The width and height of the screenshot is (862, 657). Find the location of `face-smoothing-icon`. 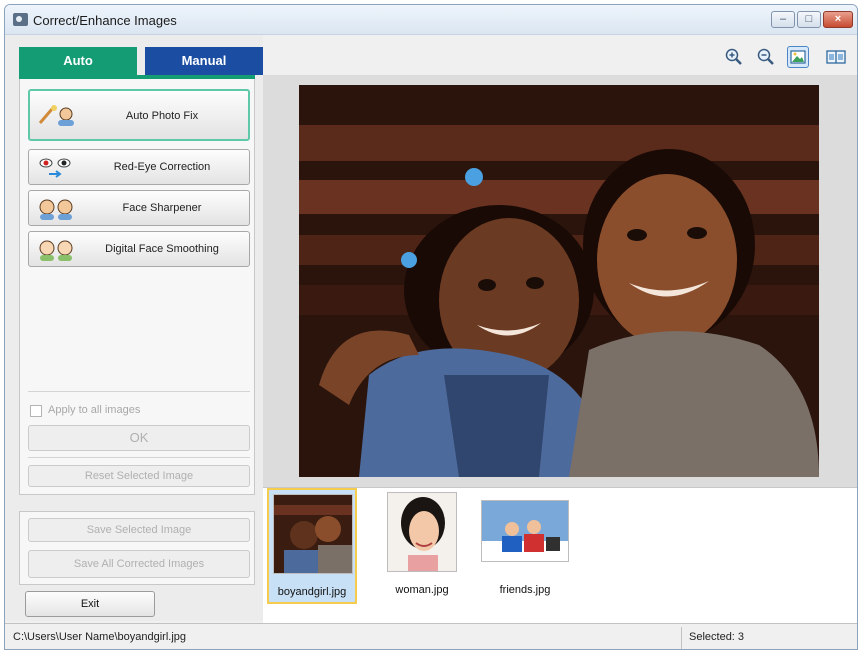

face-smoothing-icon is located at coordinates (56, 250).